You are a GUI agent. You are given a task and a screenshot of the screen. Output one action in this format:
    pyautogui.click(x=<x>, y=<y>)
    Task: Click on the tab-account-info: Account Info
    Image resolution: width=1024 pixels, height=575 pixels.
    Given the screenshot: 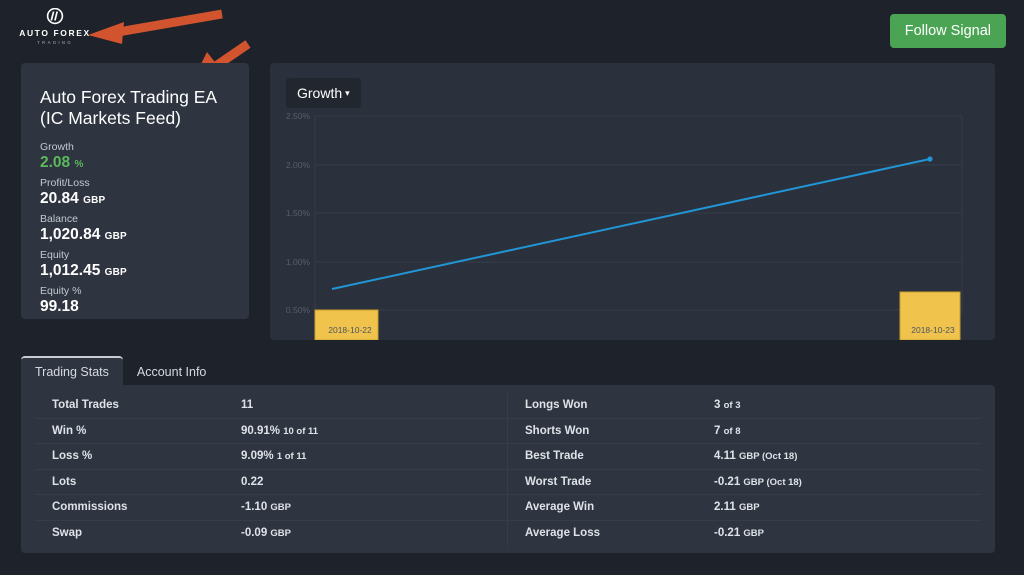 What is the action you would take?
    pyautogui.click(x=172, y=371)
    